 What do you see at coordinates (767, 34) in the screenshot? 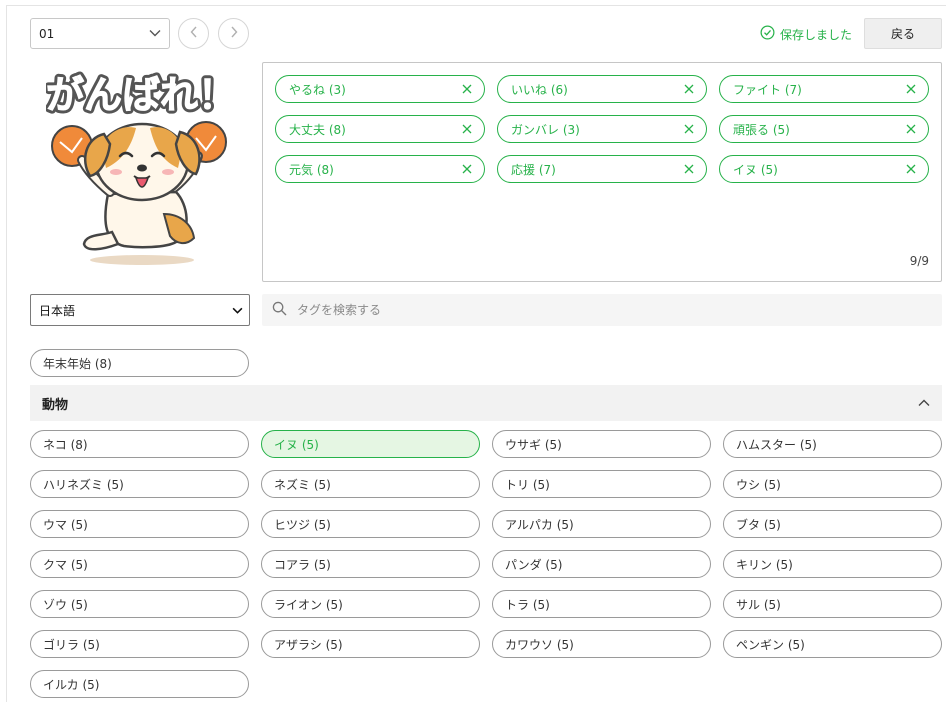
I see `check-circle-icon` at bounding box center [767, 34].